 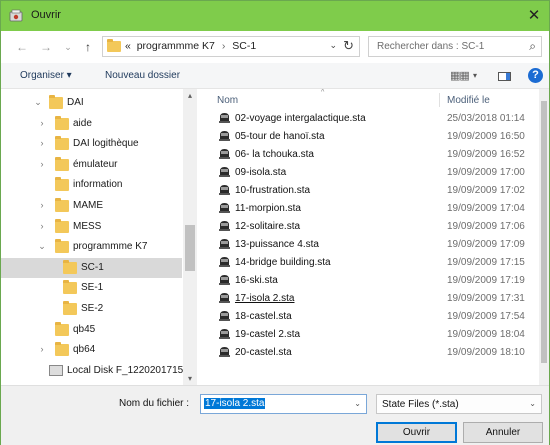 I want to click on view-options-icon: ▦▦, so click(x=460, y=75).